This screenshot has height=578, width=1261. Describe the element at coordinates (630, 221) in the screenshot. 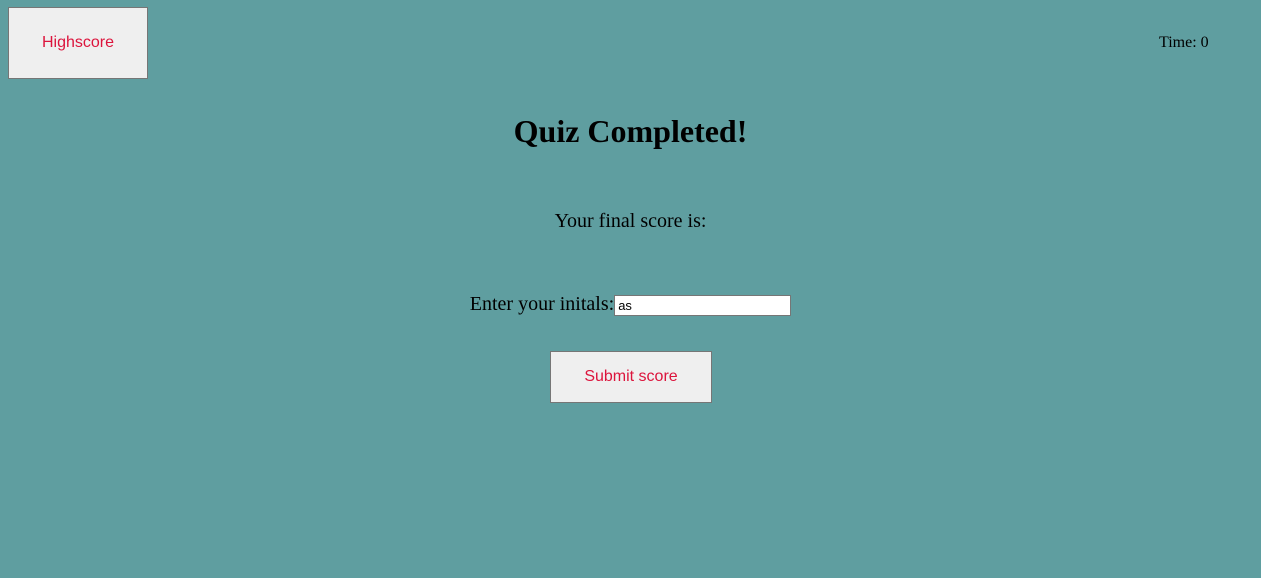

I see `final-score-text: Your final score is:` at that location.